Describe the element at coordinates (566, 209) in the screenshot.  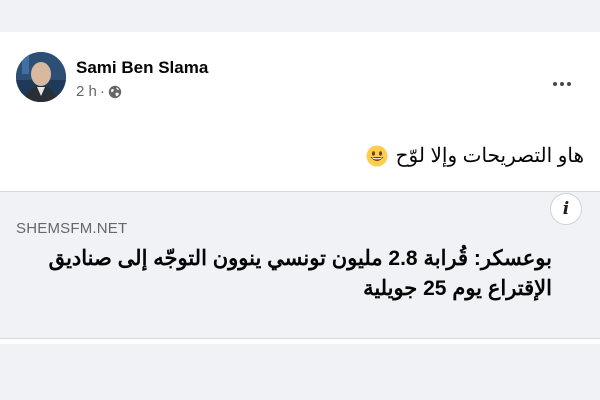
I see `info-icon: i` at that location.